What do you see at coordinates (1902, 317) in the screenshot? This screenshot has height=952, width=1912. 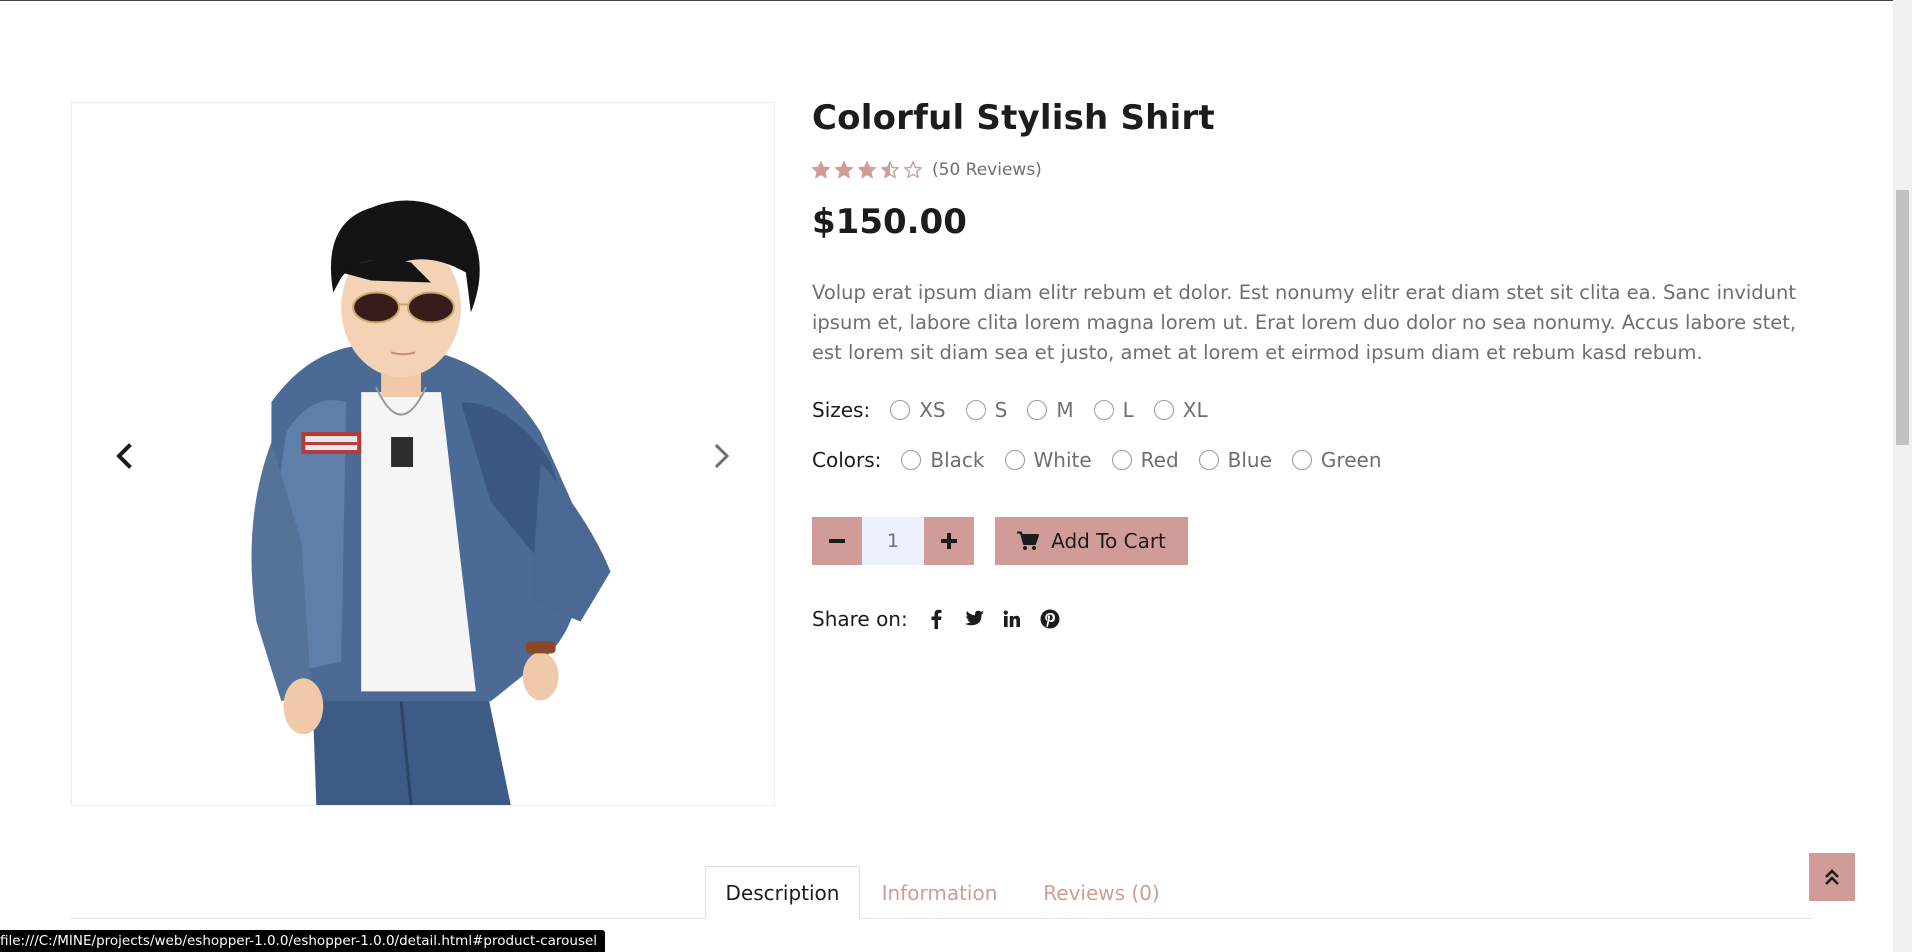 I see `scrollbar-thumb` at bounding box center [1902, 317].